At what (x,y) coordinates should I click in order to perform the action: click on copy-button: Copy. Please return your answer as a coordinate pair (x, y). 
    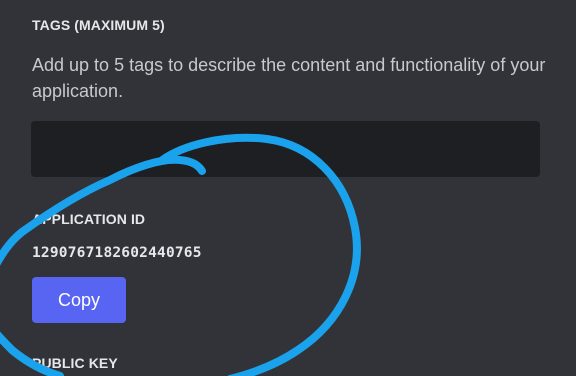
    Looking at the image, I should click on (79, 300).